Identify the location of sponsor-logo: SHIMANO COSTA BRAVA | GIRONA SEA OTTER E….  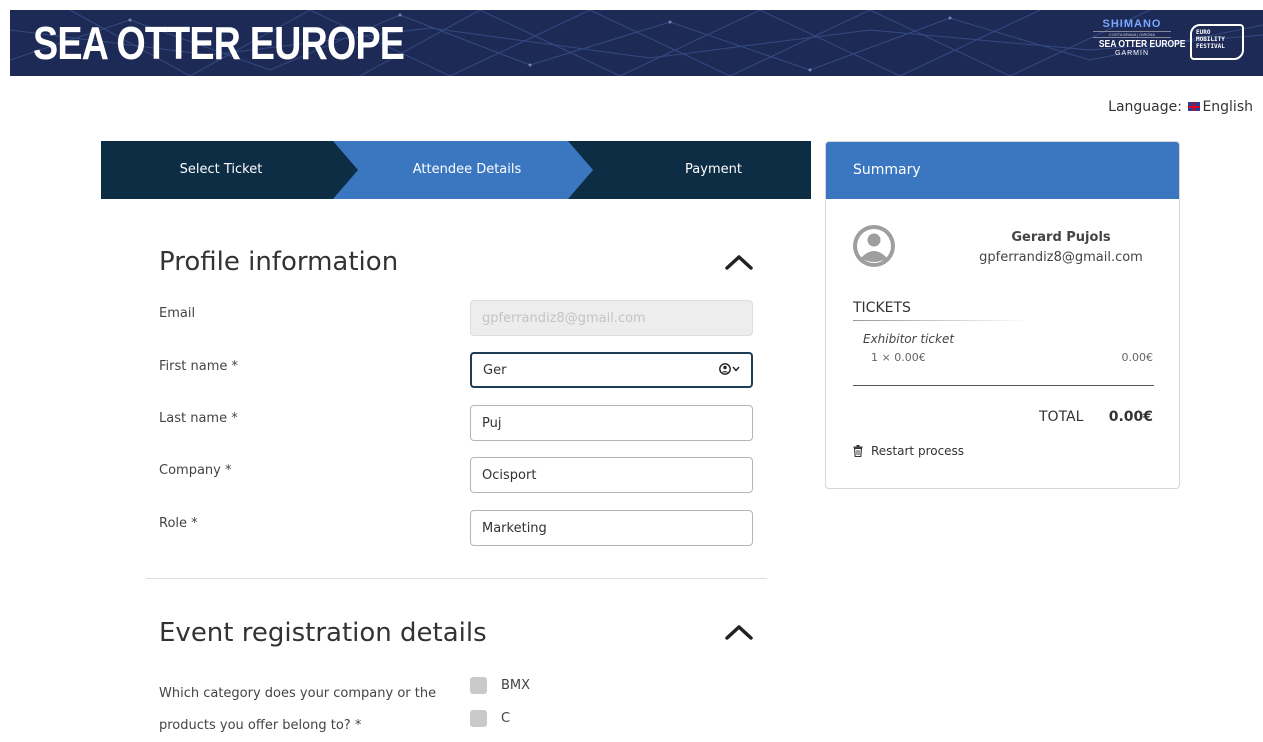
(1139, 37).